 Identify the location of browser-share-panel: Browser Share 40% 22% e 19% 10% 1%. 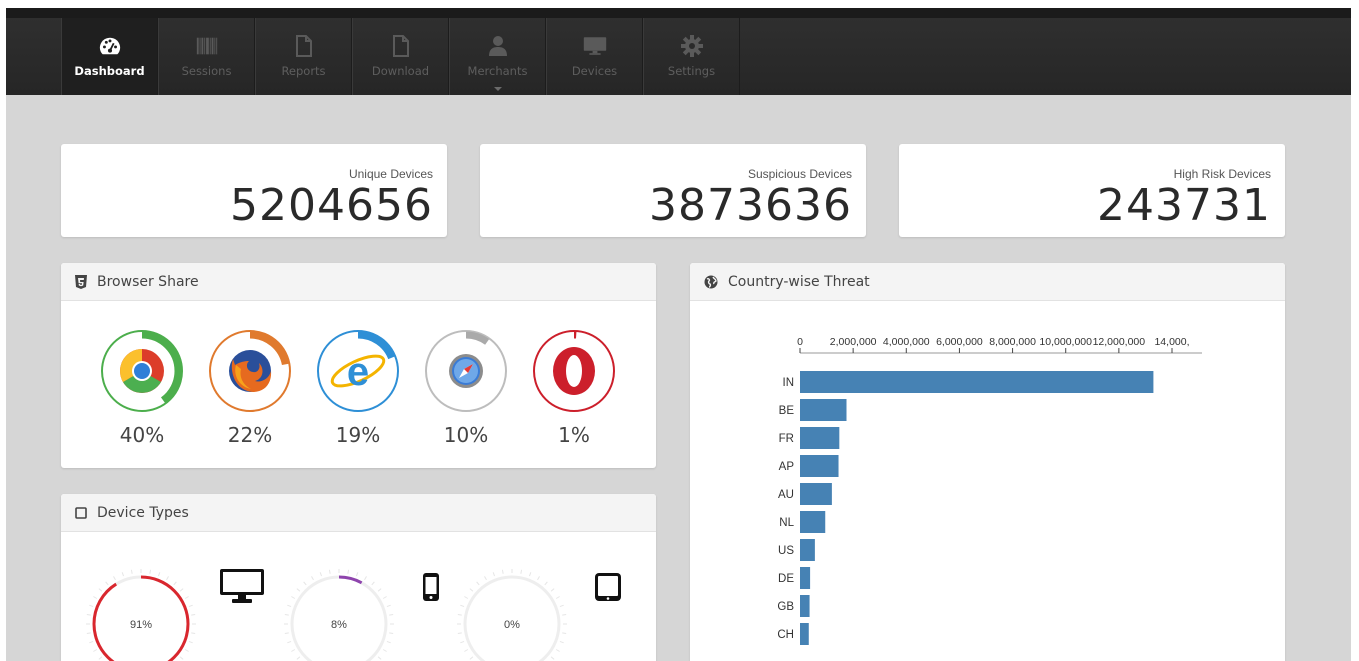
(358, 365).